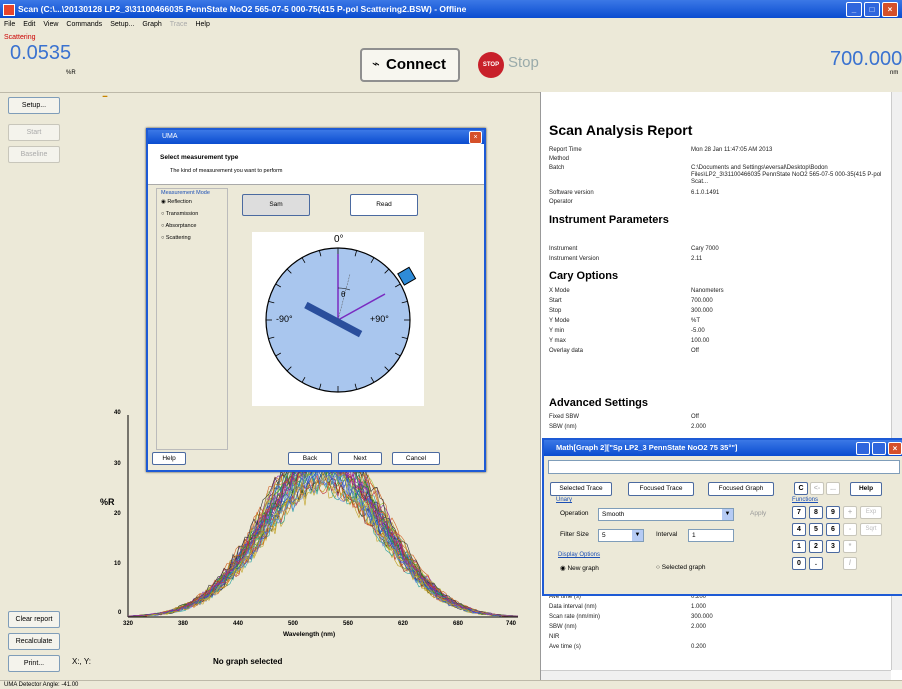 The height and width of the screenshot is (689, 902). What do you see at coordinates (151, 25) in the screenshot?
I see `menu-graph: Graph` at bounding box center [151, 25].